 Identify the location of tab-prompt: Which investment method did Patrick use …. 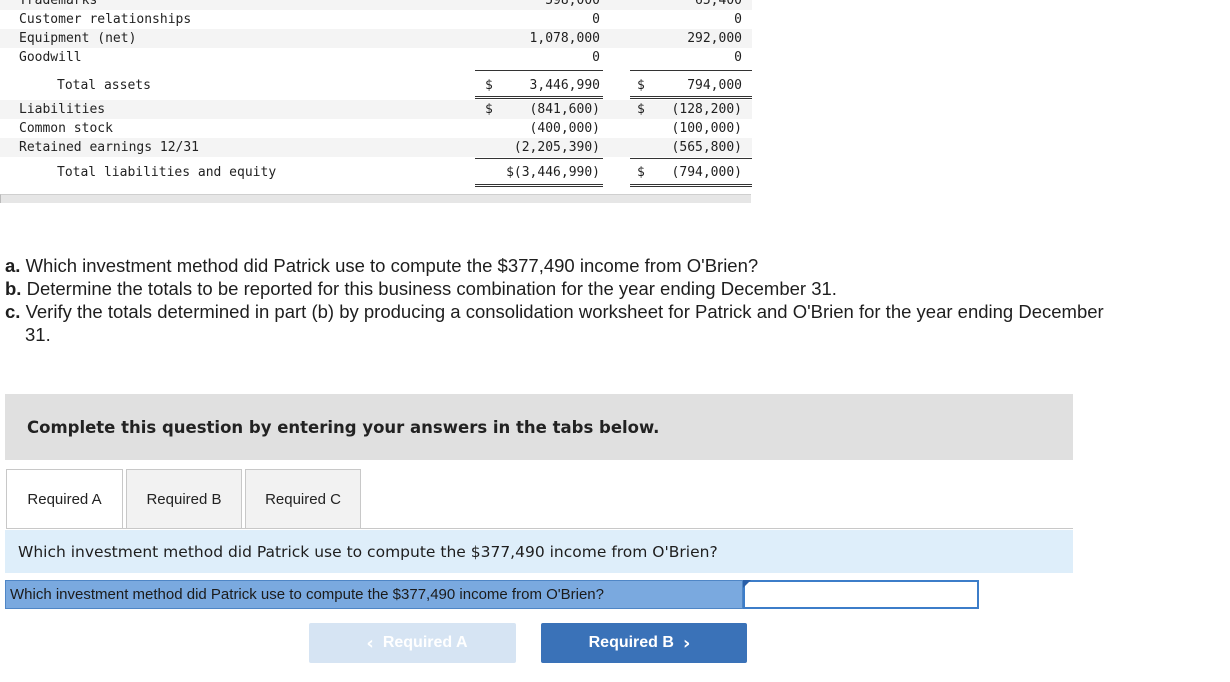
(539, 551).